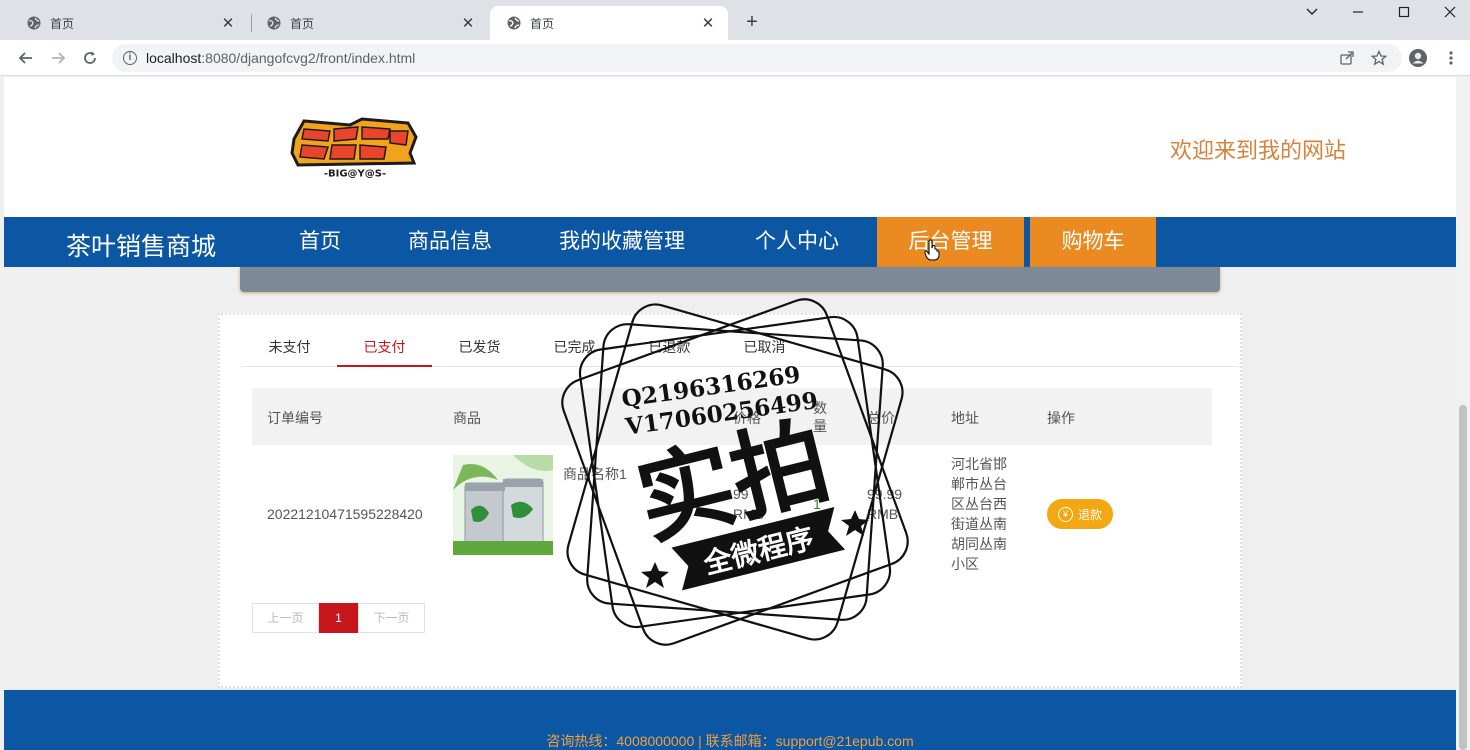 This screenshot has width=1470, height=750. Describe the element at coordinates (355, 150) in the screenshot. I see `site-logo: -BIG@Y@S-` at that location.